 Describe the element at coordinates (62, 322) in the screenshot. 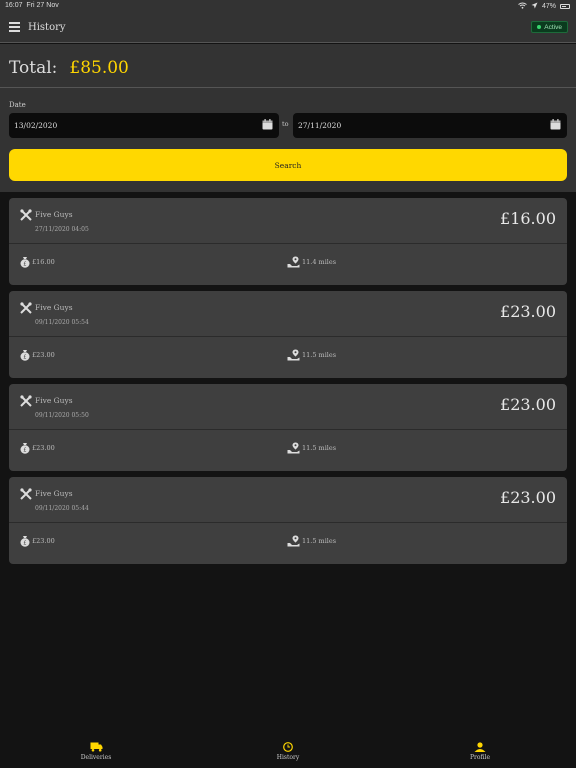

I see `delivery-datetime: 09/11/2020 05:54` at that location.